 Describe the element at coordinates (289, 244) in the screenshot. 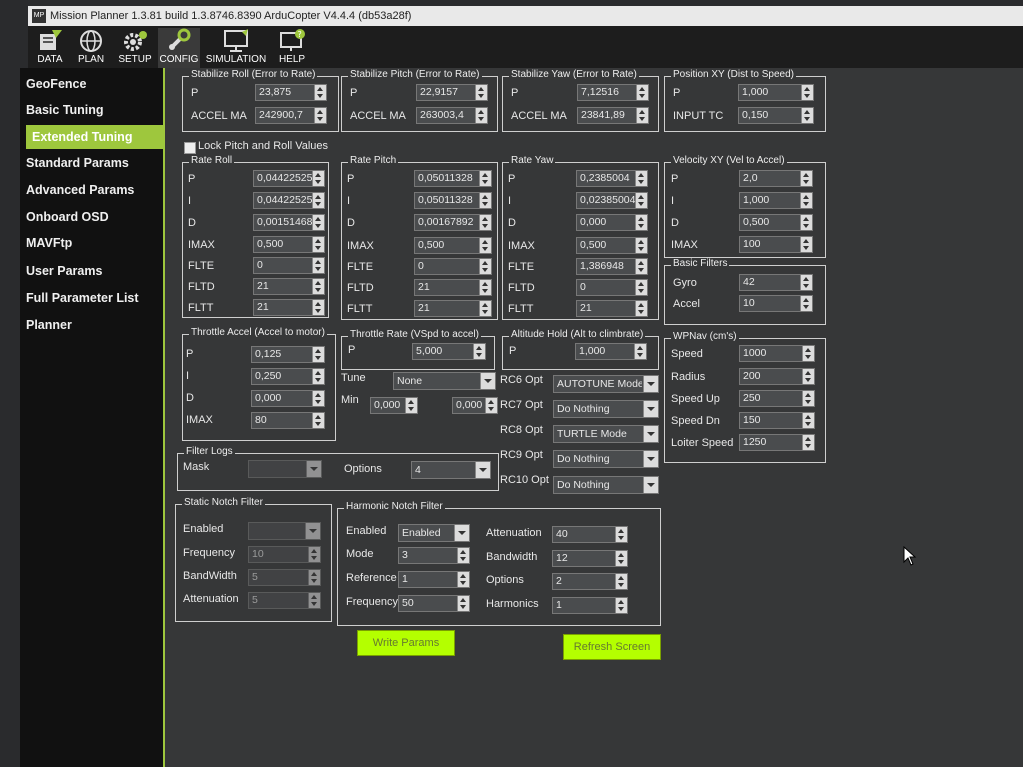

I see `rate-roll-imax-input: 0,500` at that location.